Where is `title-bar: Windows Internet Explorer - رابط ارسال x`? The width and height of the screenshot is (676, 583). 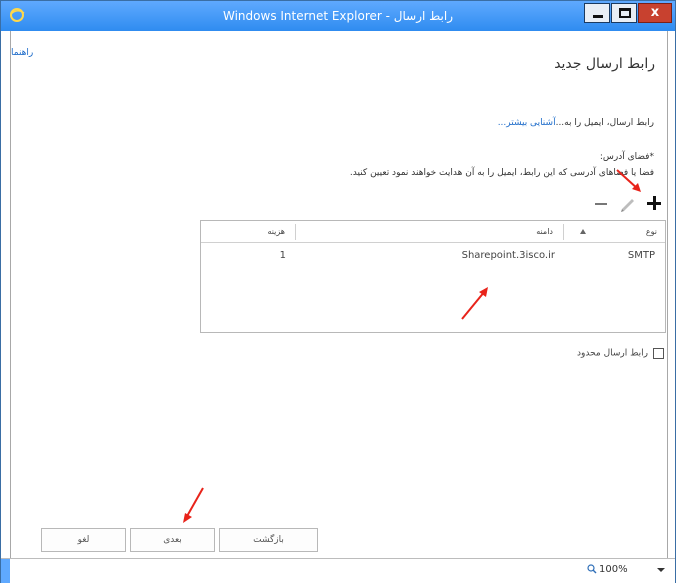 title-bar: Windows Internet Explorer - رابط ارسال x is located at coordinates (338, 16).